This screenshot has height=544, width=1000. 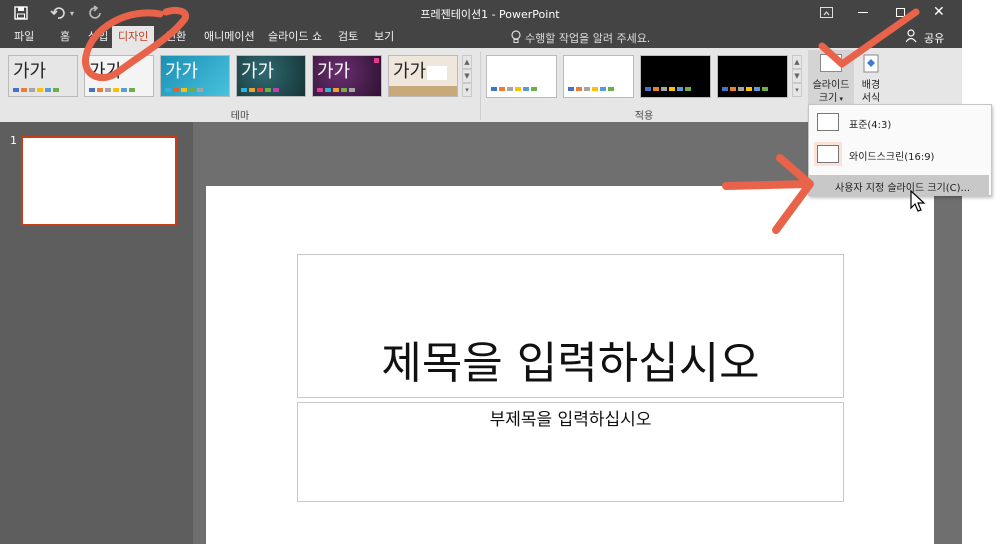 What do you see at coordinates (295, 37) in the screenshot?
I see `tab-slideshow: 슬라이드 쇼` at bounding box center [295, 37].